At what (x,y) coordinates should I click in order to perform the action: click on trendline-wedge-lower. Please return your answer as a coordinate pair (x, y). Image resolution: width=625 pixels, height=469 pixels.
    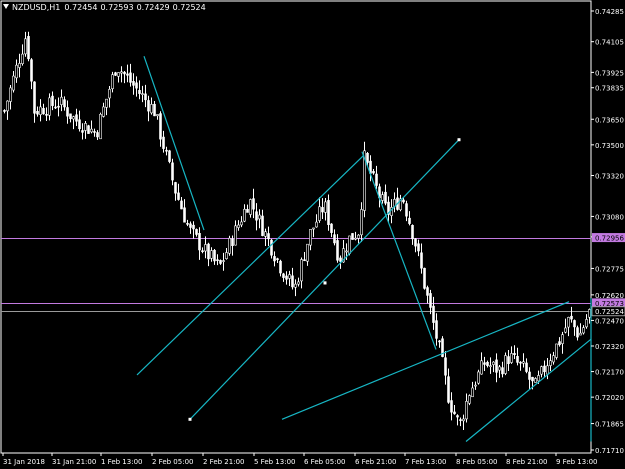
    Looking at the image, I should click on (528, 390).